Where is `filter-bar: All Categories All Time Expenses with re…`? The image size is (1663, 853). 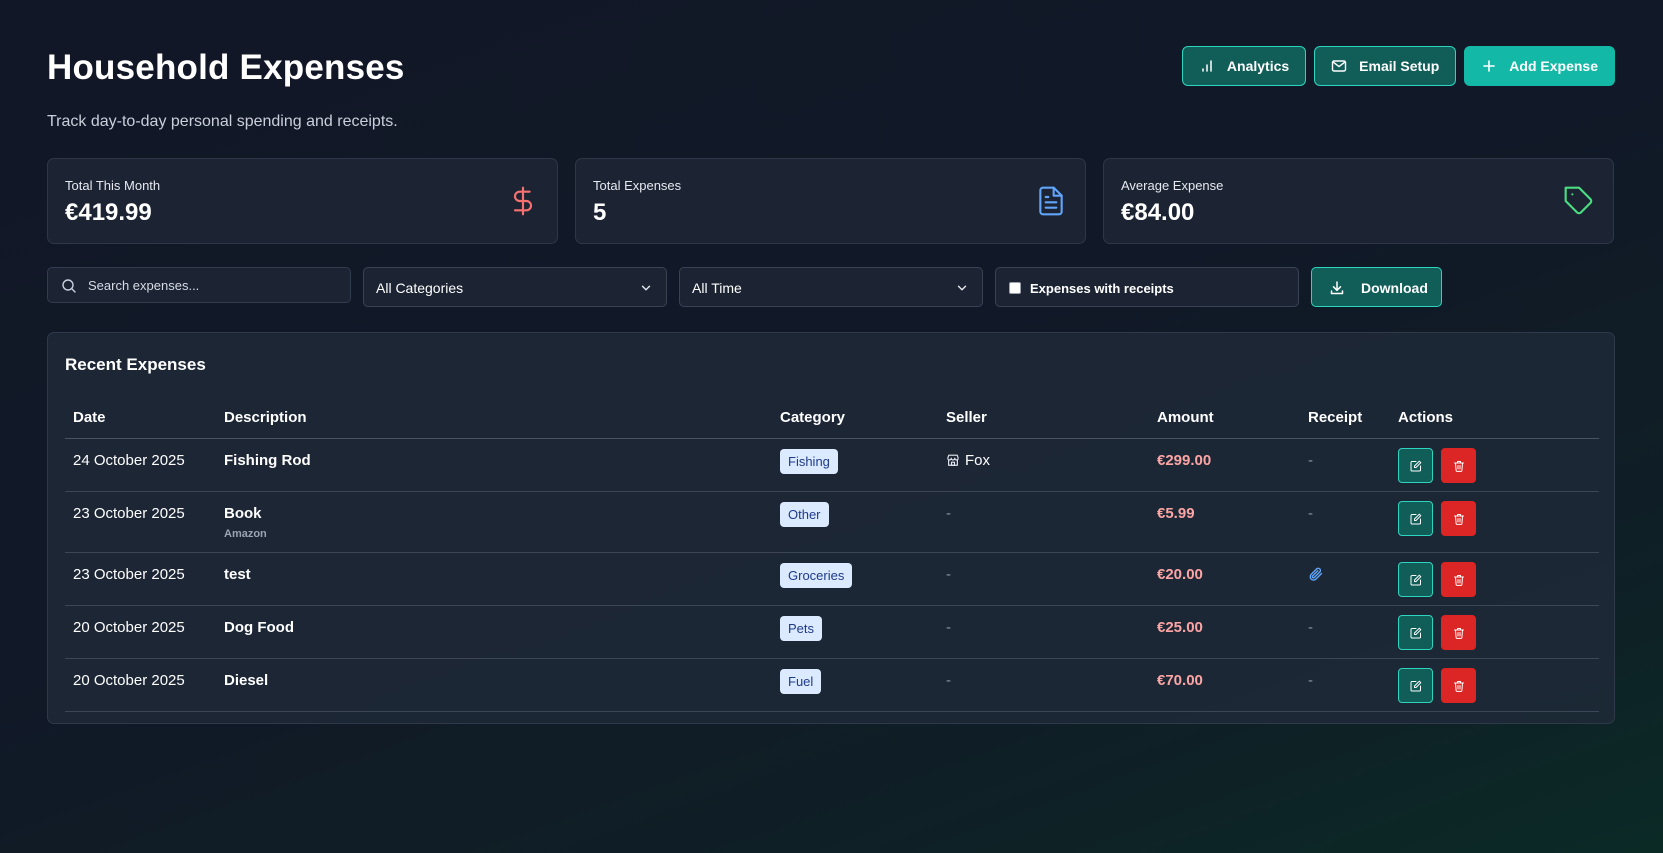 filter-bar: All Categories All Time Expenses with re… is located at coordinates (831, 287).